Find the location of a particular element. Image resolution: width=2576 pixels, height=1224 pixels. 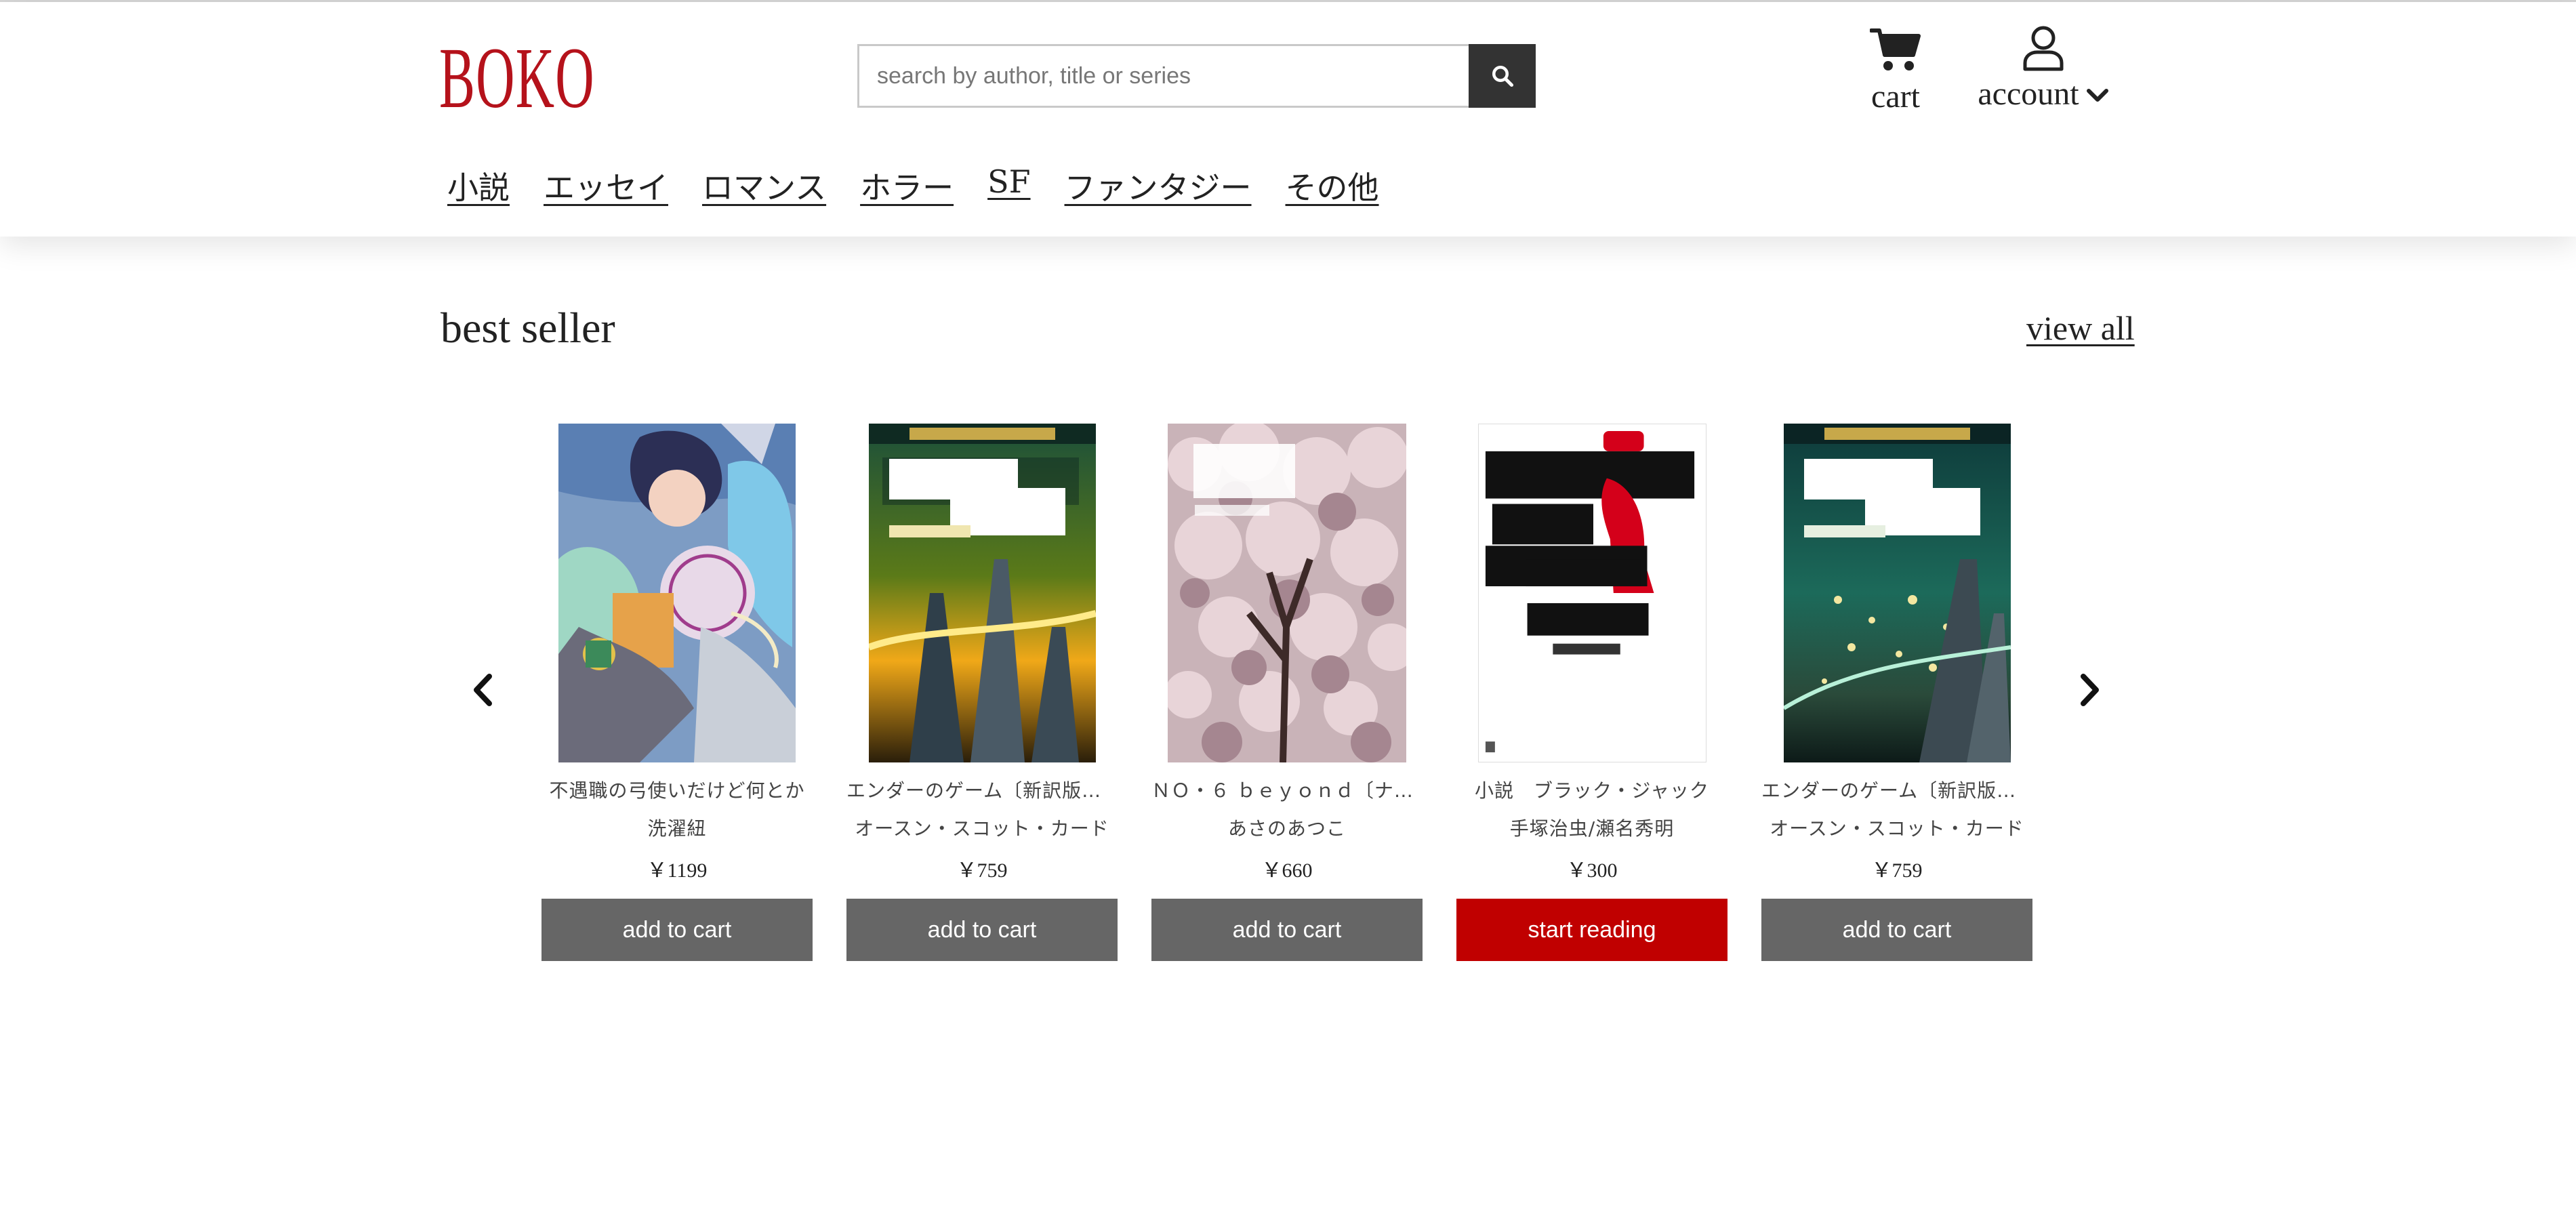

category-nav: 小説 エッセイ ロマンス ホラー SF ファンタジー その他 is located at coordinates (930, 186).